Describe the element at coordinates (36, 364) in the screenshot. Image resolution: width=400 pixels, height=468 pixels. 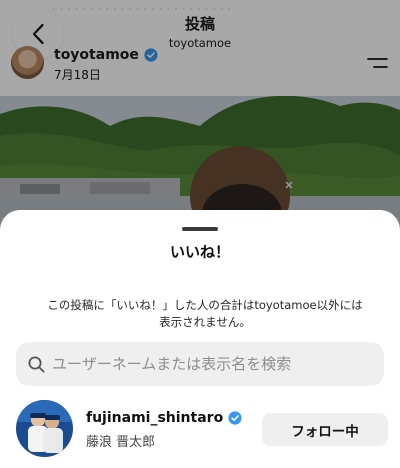
I see `search-icon` at that location.